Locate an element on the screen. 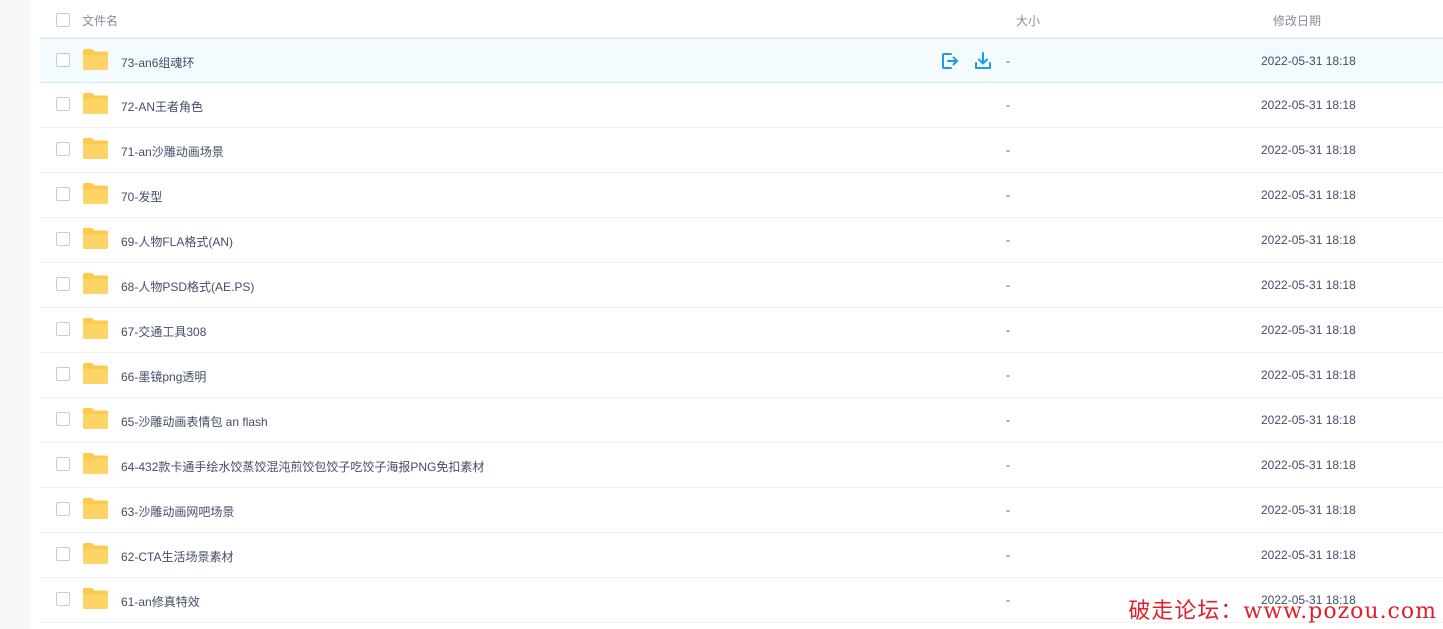 This screenshot has height=629, width=1443. watermark-text: 破走论坛：www.pozou.com is located at coordinates (1282, 611).